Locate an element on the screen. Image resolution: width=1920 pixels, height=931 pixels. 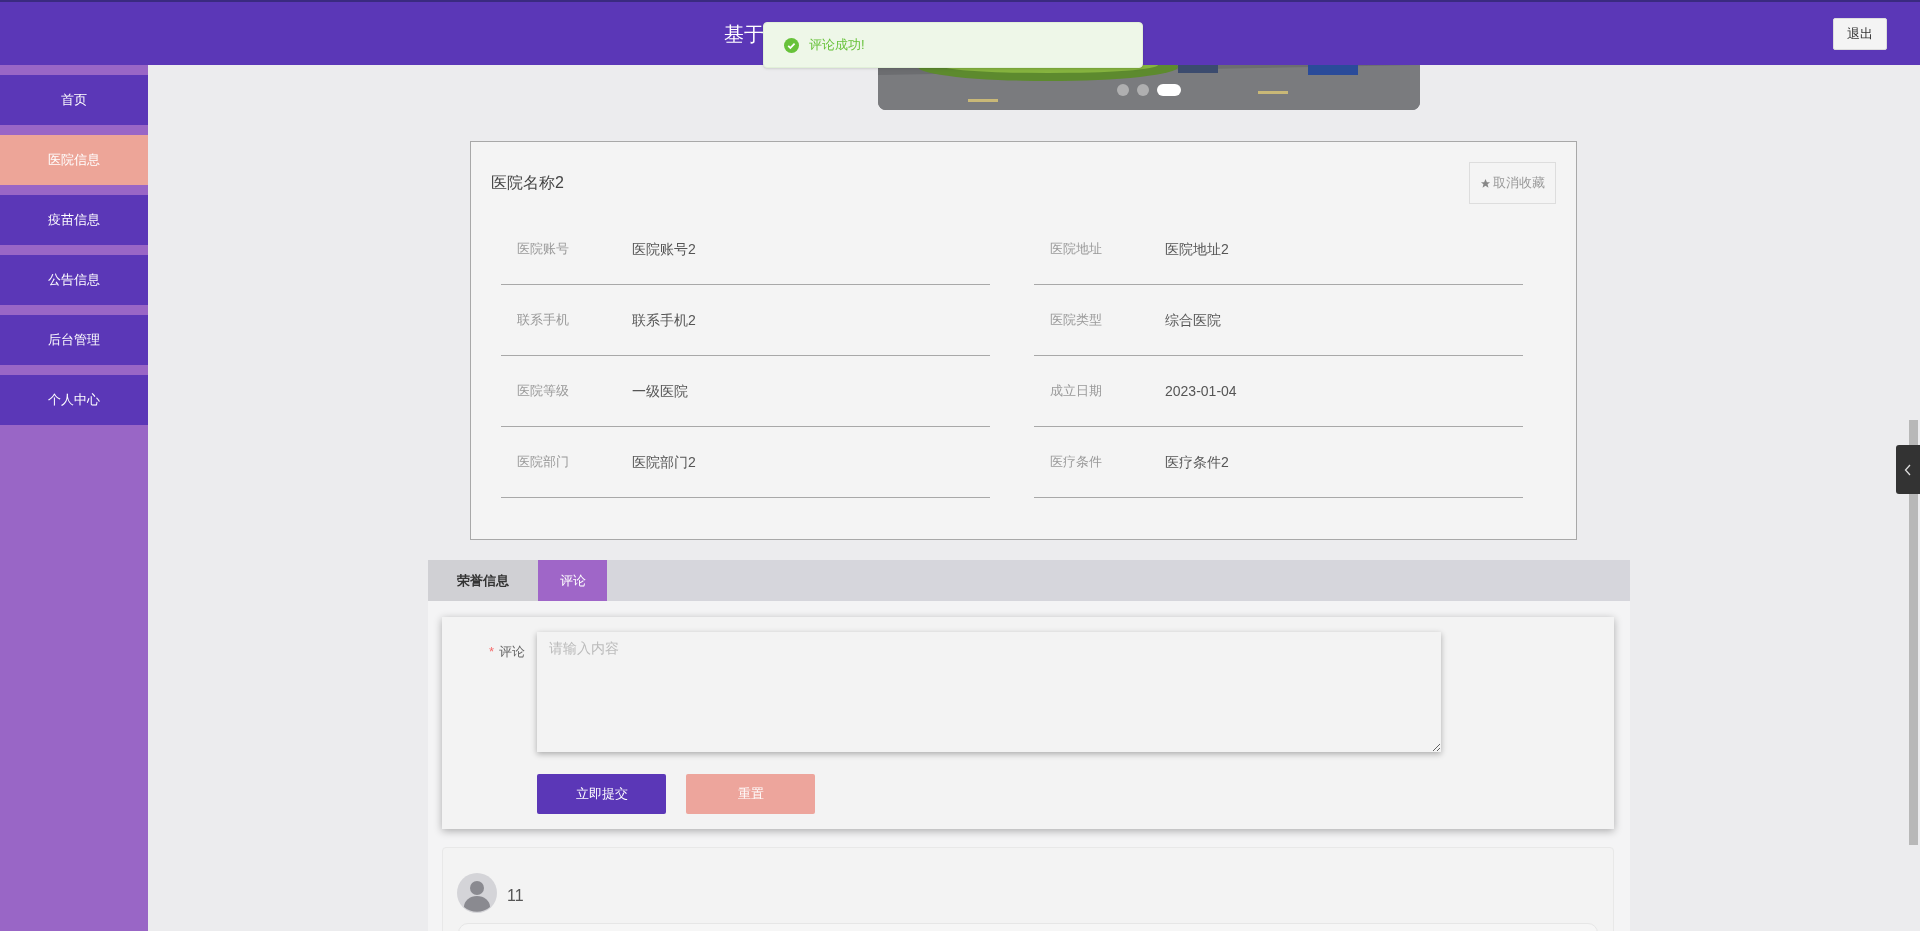
chevron-left-icon is located at coordinates (1908, 469).